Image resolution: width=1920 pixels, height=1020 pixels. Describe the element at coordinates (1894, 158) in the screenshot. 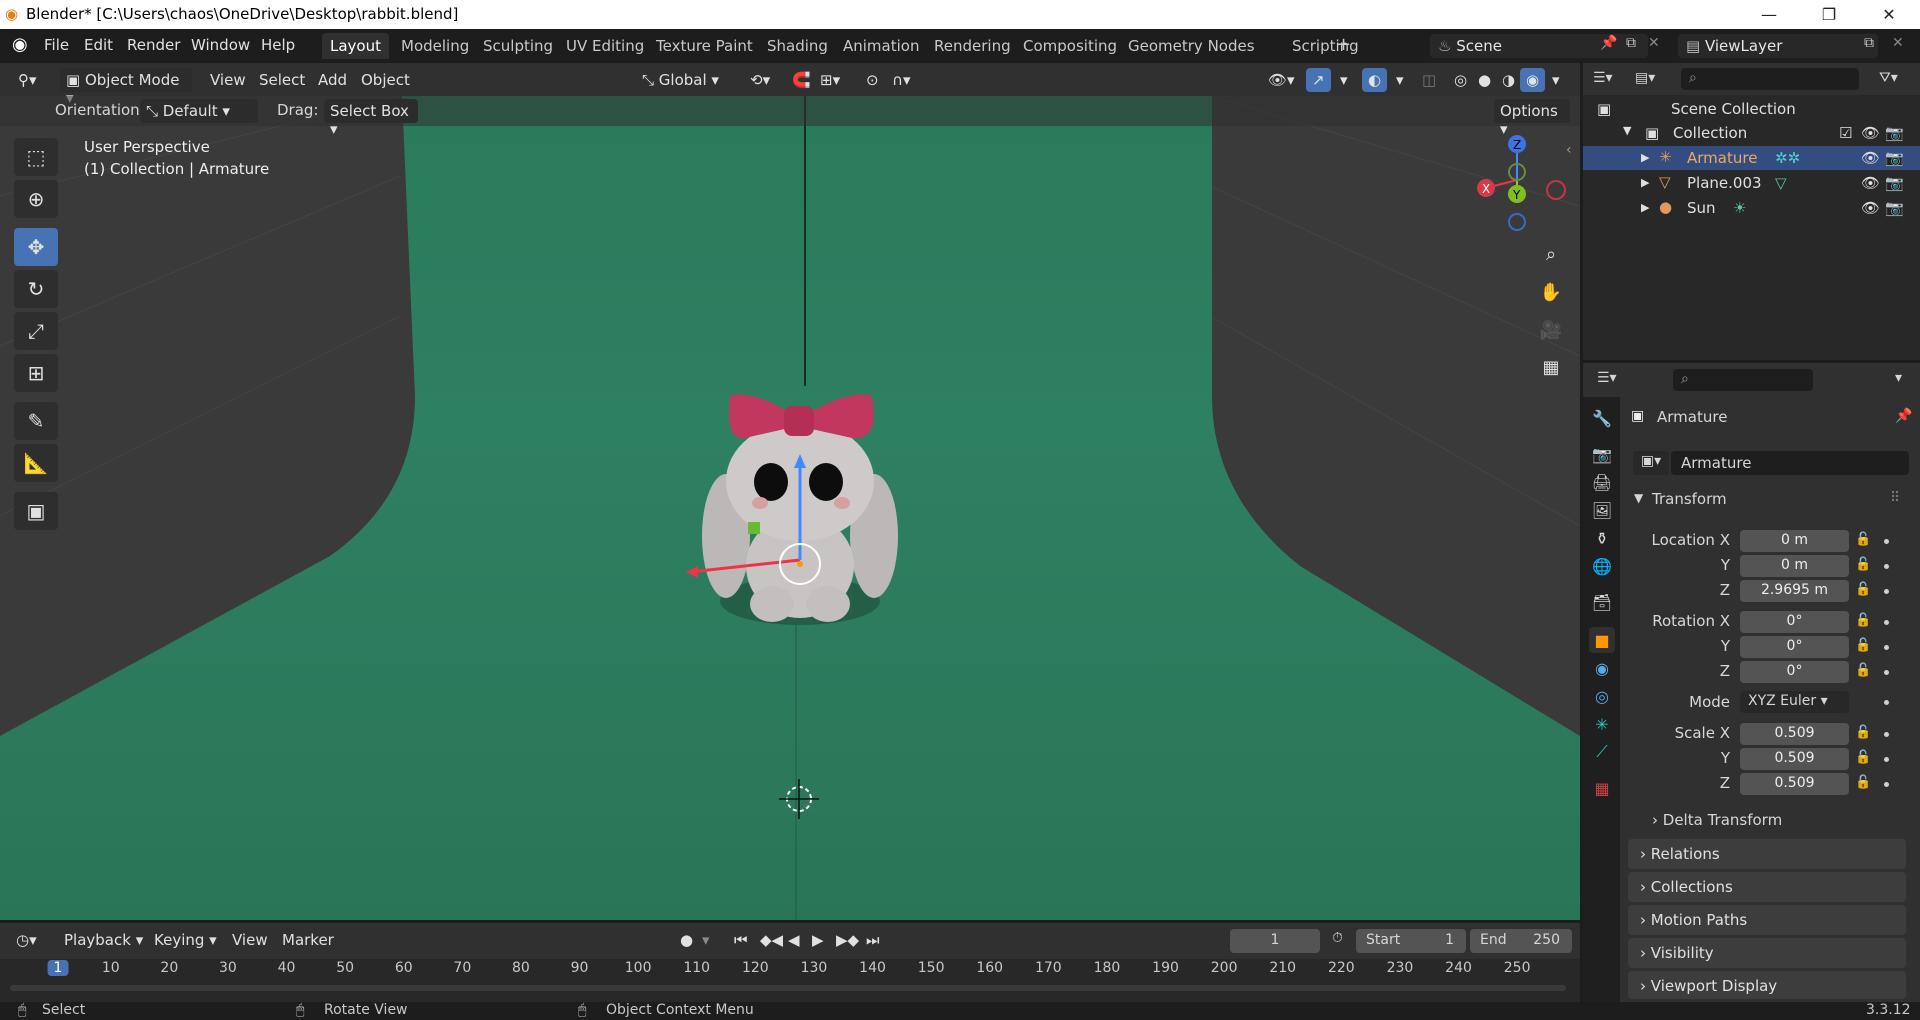

I see `armature-camera-icon: 📷` at that location.